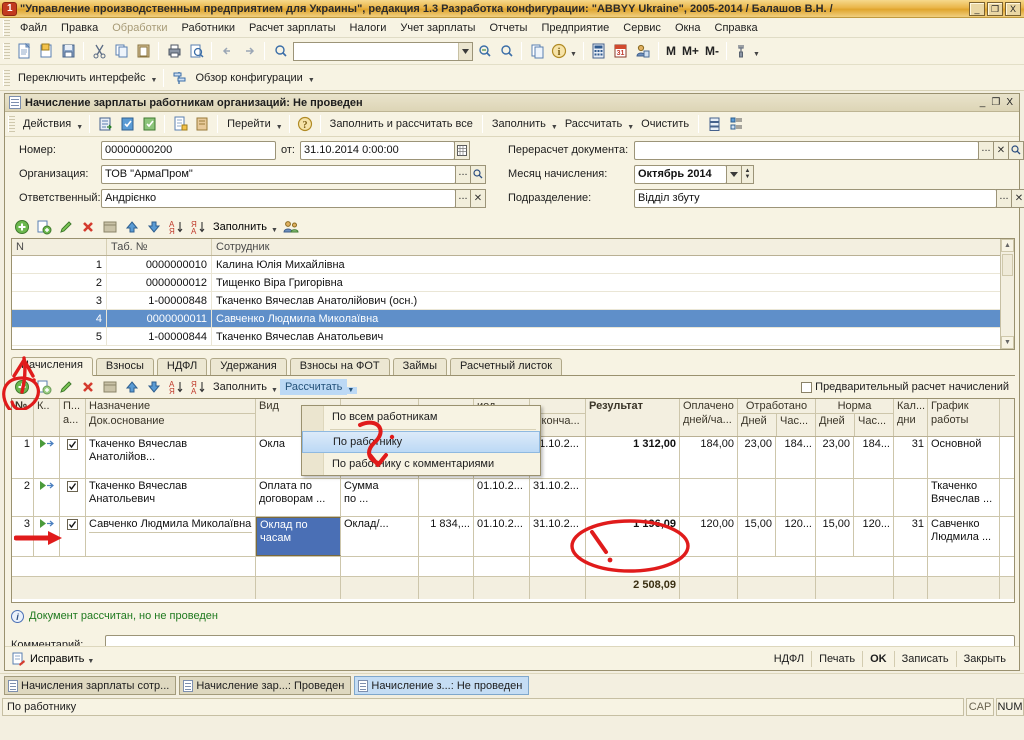  I want to click on move-down-icon, so click(154, 227).